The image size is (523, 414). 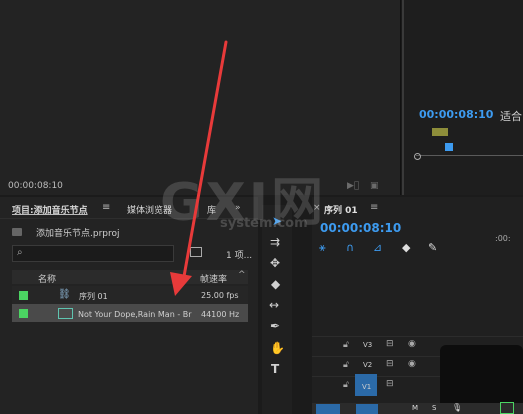 What do you see at coordinates (503, 238) in the screenshot?
I see `ruler-time-label: :00:` at bounding box center [503, 238].